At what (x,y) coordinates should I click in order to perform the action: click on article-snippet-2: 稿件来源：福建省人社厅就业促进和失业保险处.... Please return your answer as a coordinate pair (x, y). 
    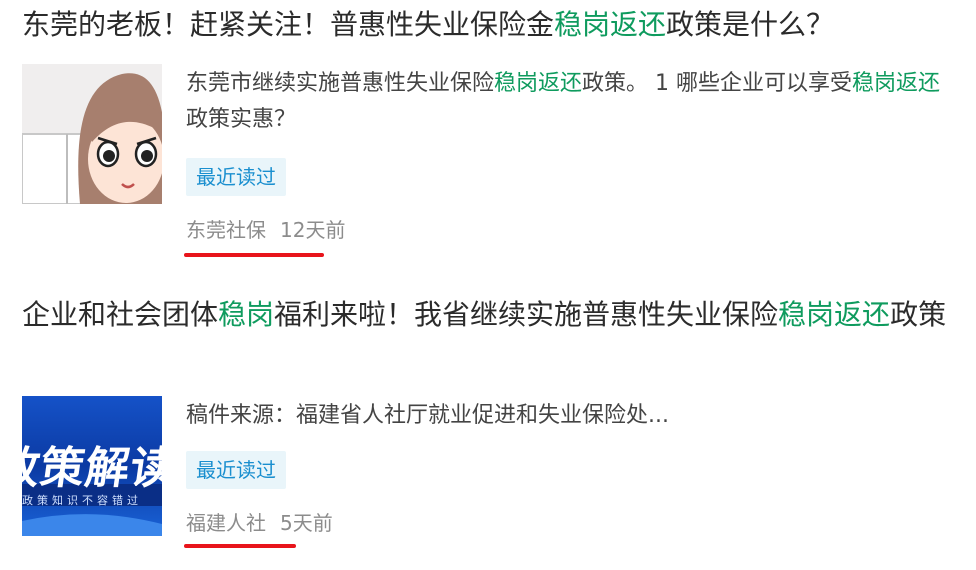
    Looking at the image, I should click on (427, 415).